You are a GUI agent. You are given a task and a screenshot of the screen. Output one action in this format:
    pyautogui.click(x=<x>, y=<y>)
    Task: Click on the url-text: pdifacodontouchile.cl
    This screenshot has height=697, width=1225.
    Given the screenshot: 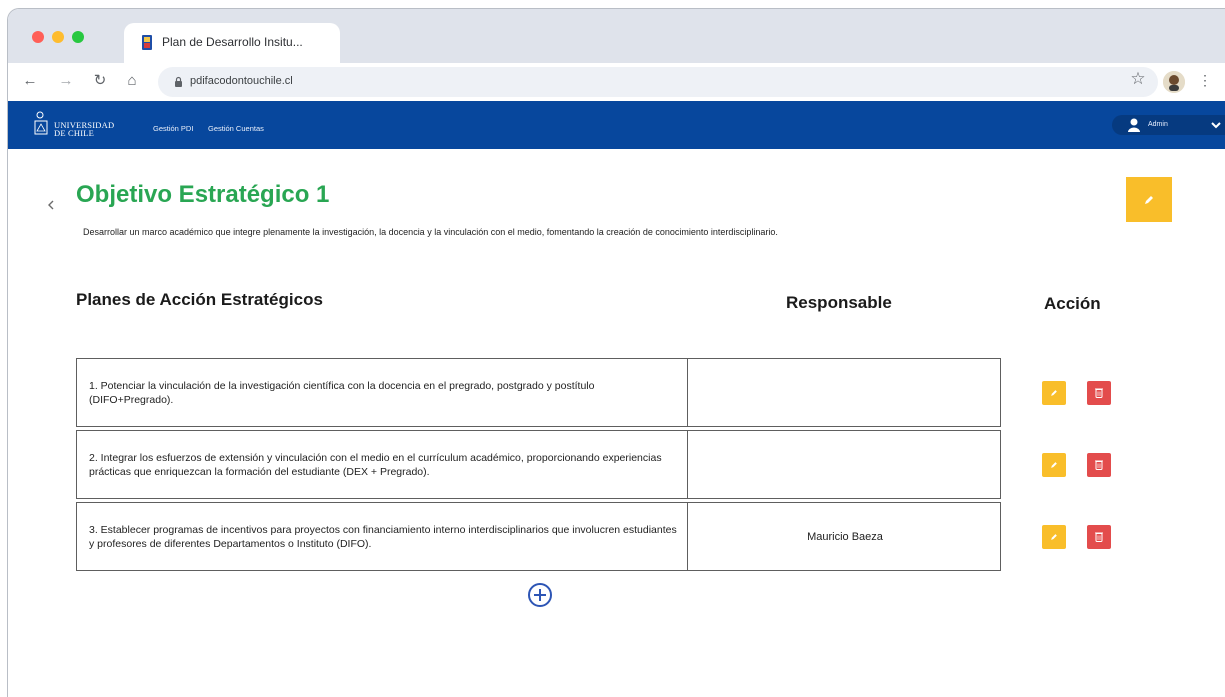 What is the action you would take?
    pyautogui.click(x=241, y=81)
    